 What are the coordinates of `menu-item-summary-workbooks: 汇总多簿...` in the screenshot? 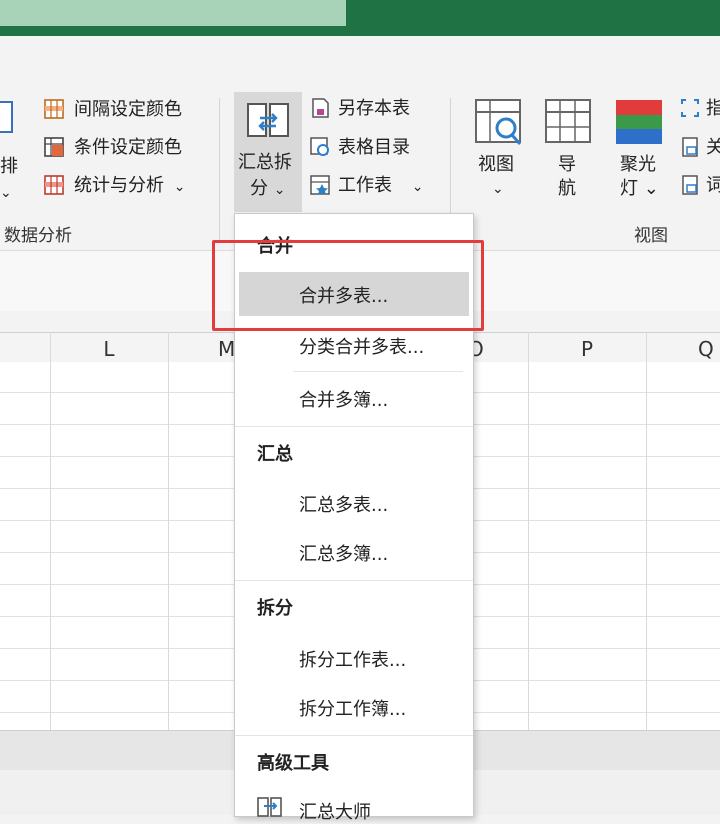 It's located at (343, 553).